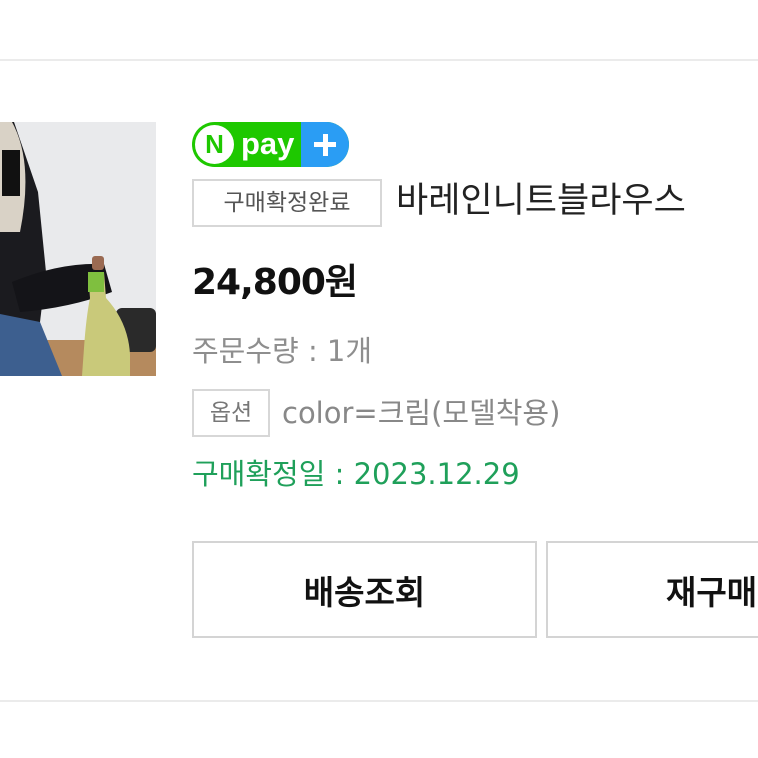  What do you see at coordinates (231, 413) in the screenshot?
I see `option-badge: 옵션` at bounding box center [231, 413].